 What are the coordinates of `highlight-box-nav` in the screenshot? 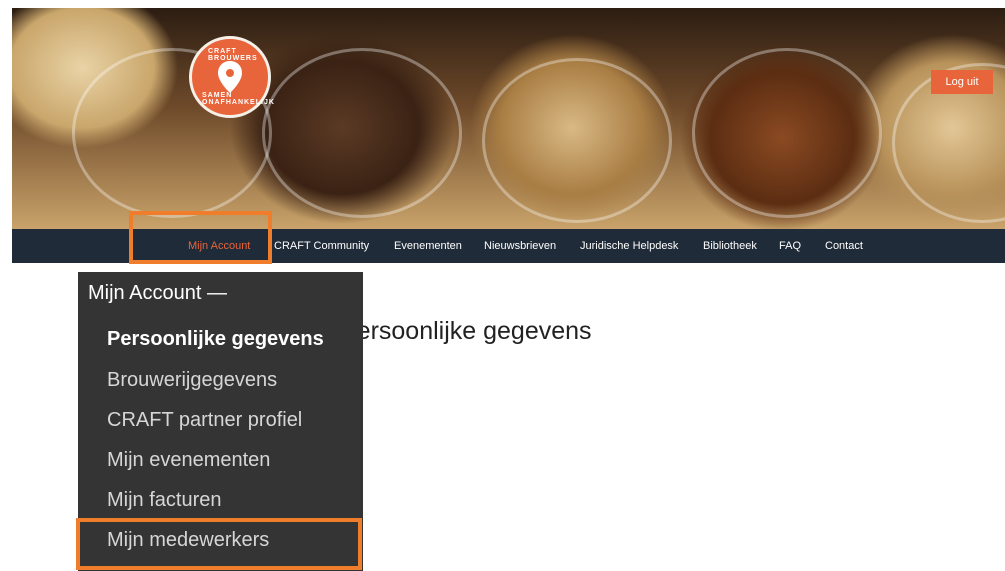 It's located at (200, 237).